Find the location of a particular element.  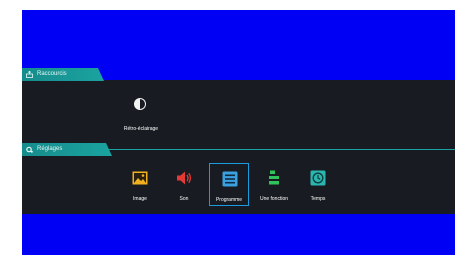

program-list-icon is located at coordinates (230, 179).